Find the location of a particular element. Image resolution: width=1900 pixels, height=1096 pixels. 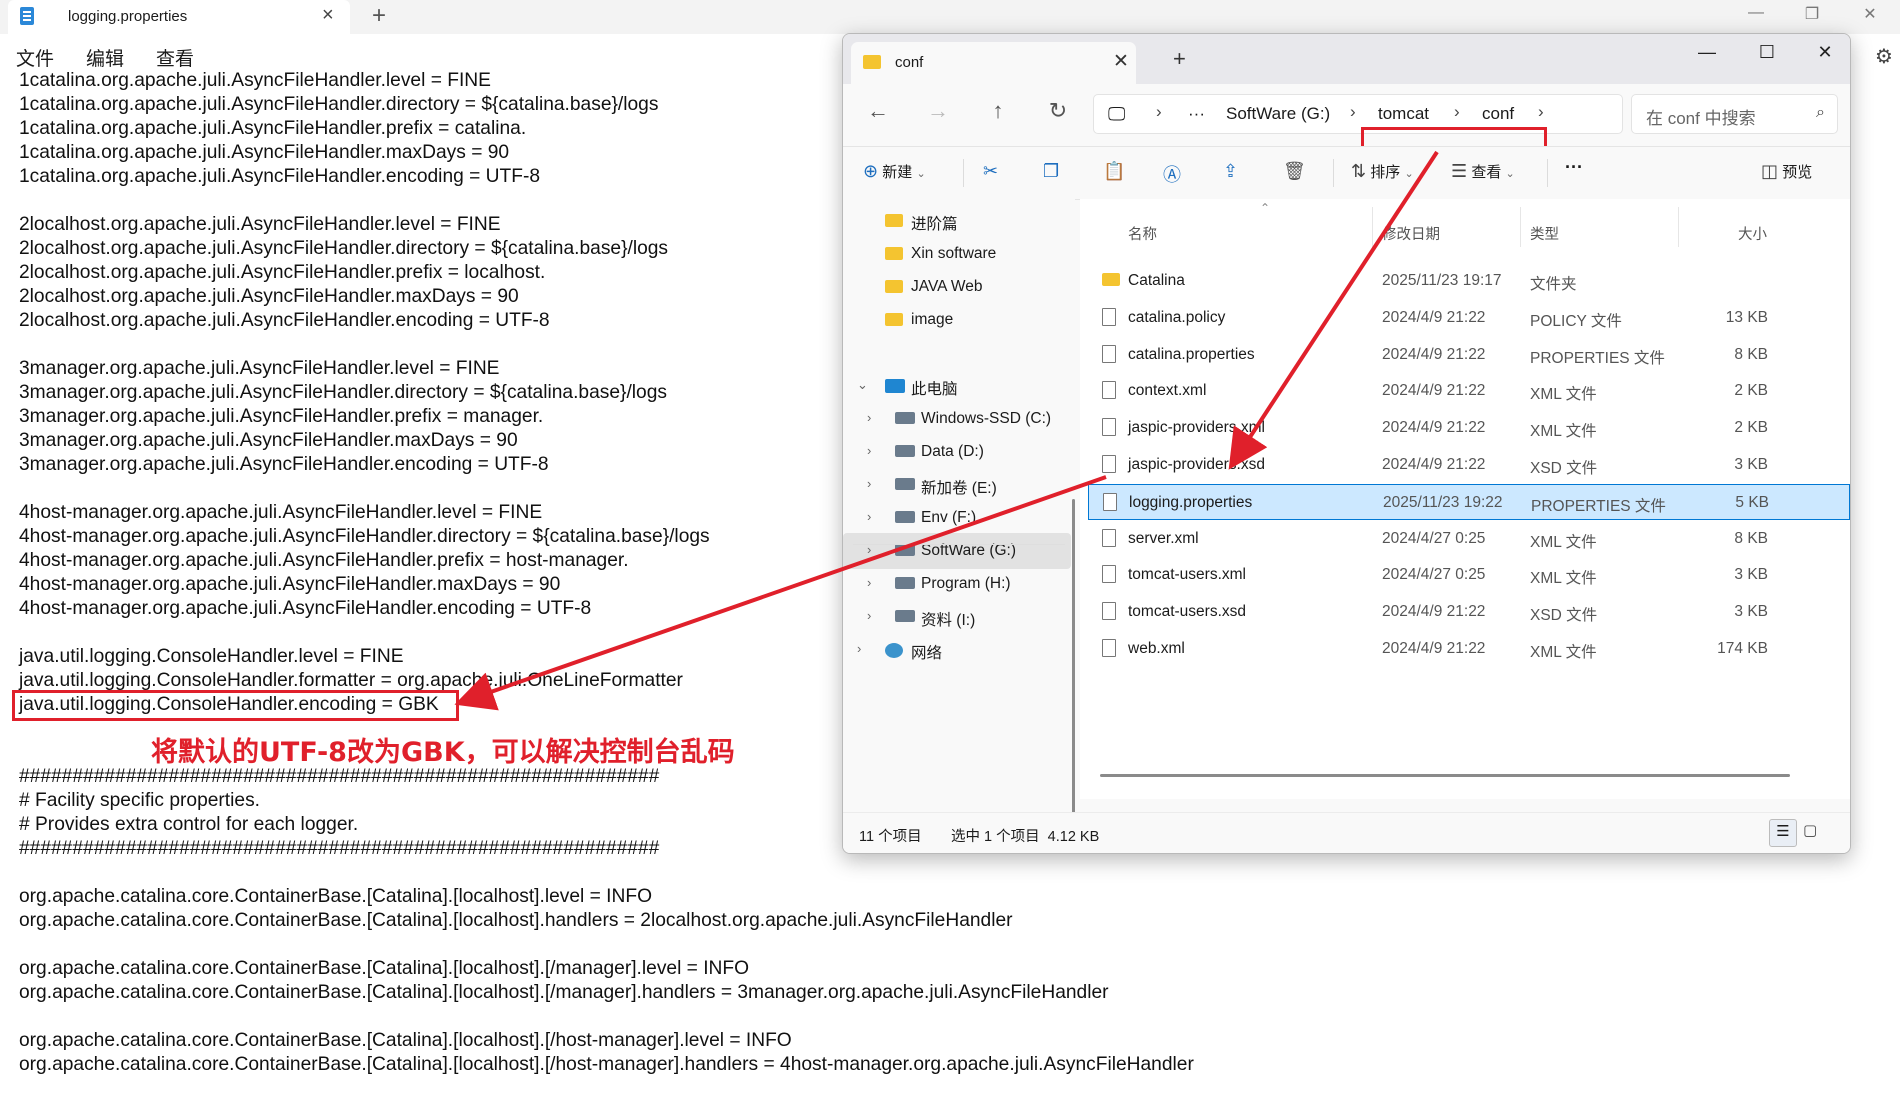

close-tab-icon: × is located at coordinates (328, 15).